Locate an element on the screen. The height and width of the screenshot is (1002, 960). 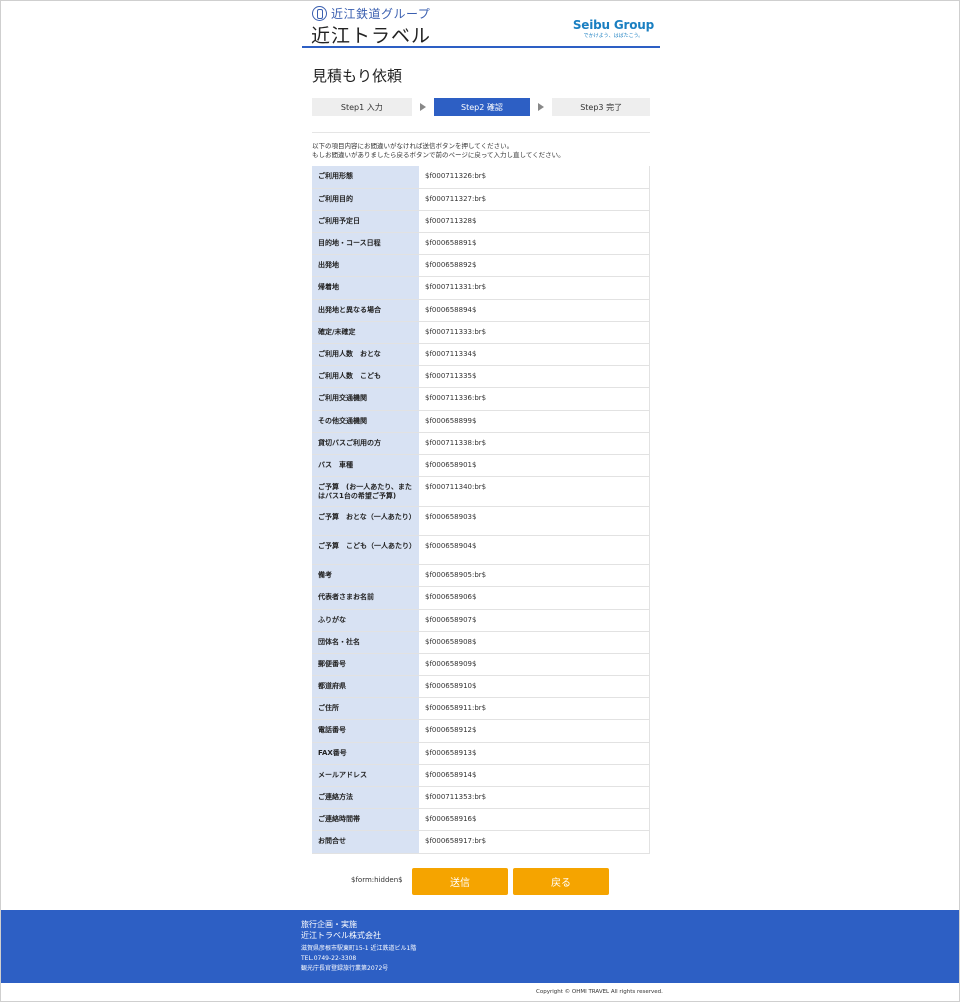
row-label: 都道府県 is located at coordinates (365, 687).